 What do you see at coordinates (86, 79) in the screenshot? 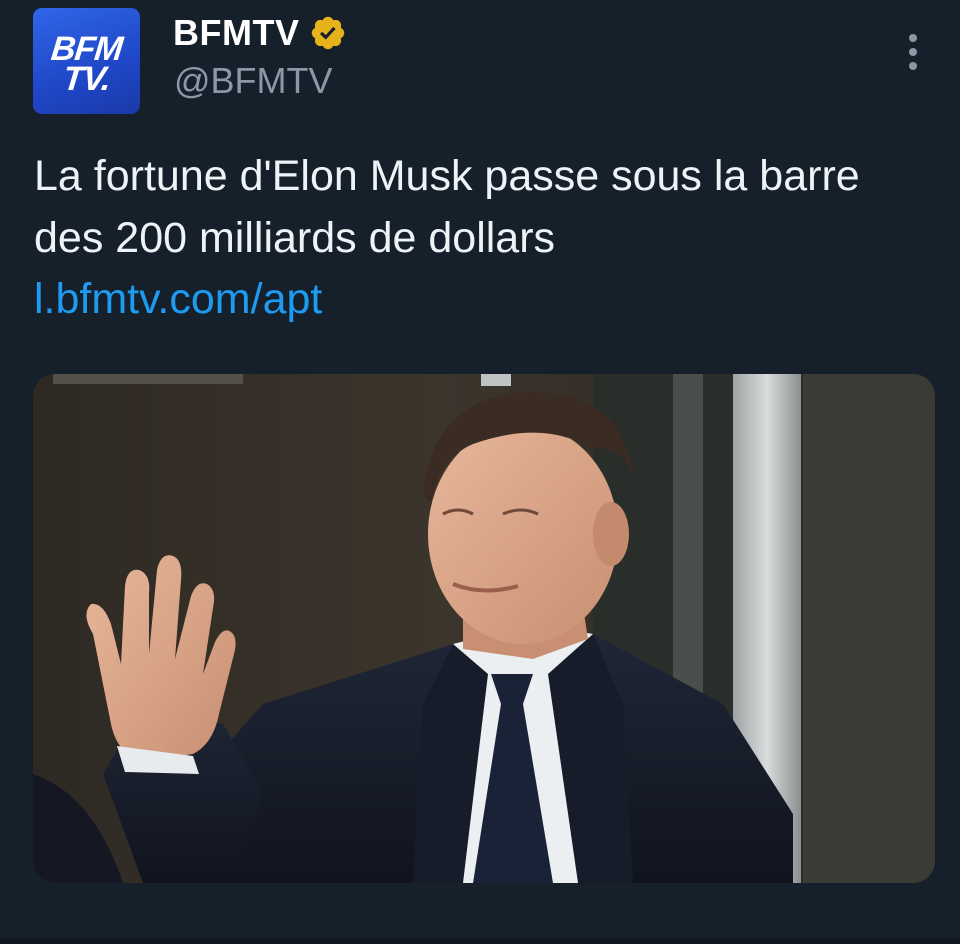
I see `avatar-logo-line-2: TV.` at bounding box center [86, 79].